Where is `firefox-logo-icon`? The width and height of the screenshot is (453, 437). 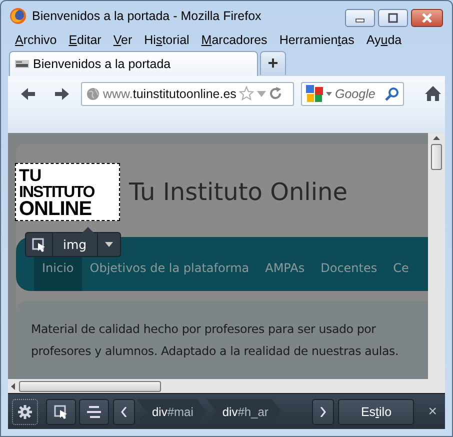
firefox-logo-icon is located at coordinates (18, 15).